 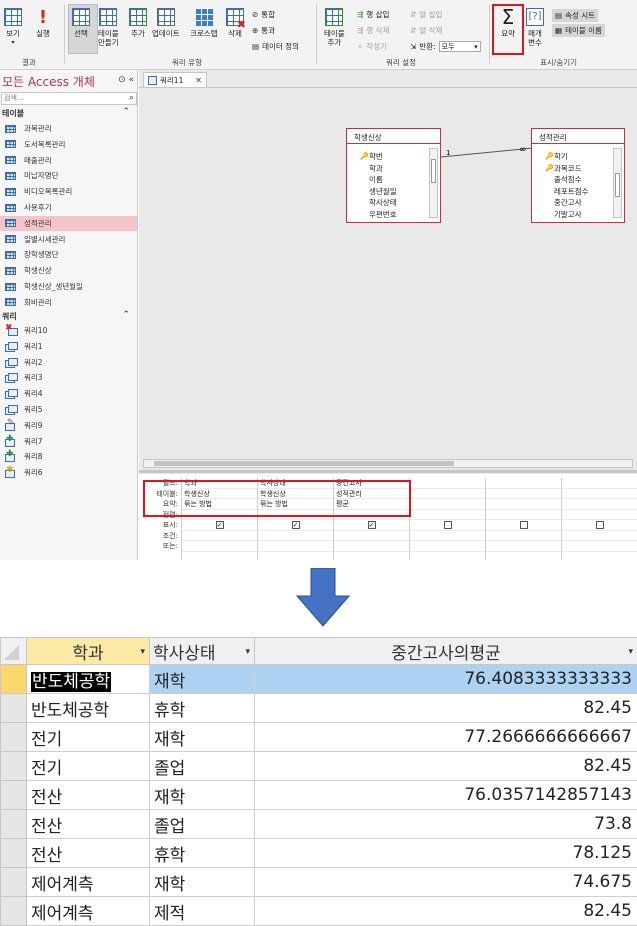 What do you see at coordinates (319, 824) in the screenshot?
I see `table-row: 전산졸업73.8` at bounding box center [319, 824].